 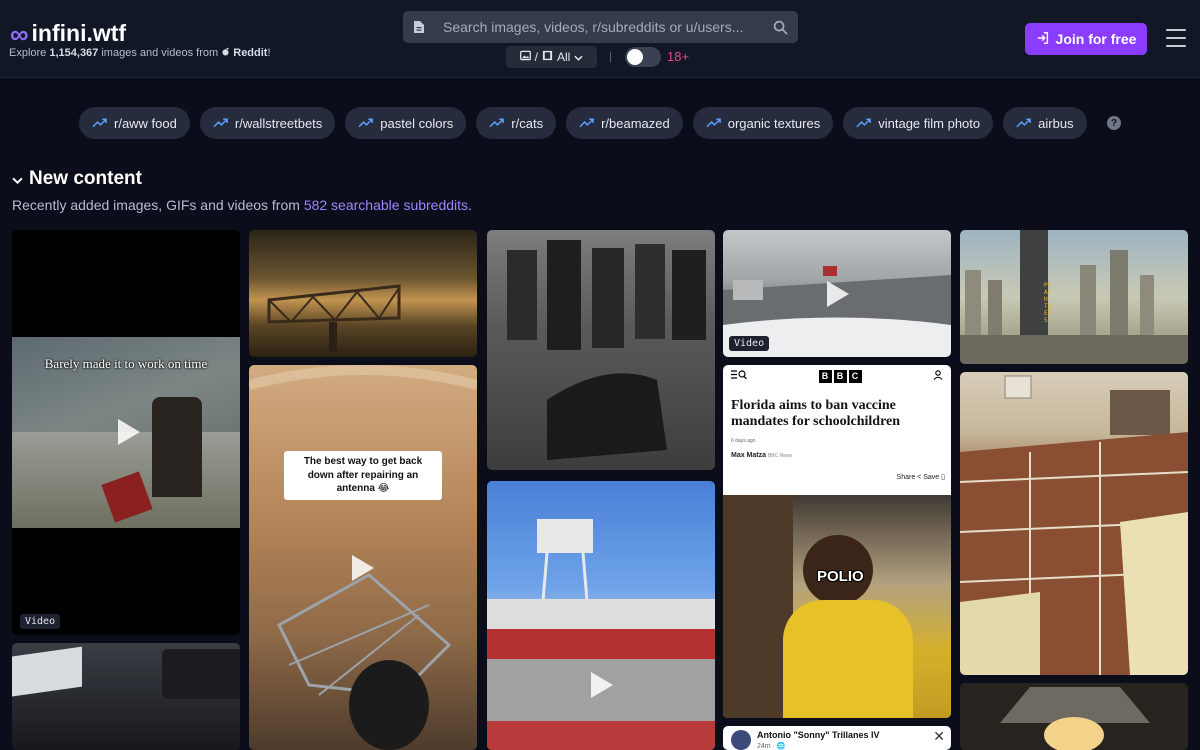 What do you see at coordinates (1043, 39) in the screenshot?
I see `login-icon` at bounding box center [1043, 39].